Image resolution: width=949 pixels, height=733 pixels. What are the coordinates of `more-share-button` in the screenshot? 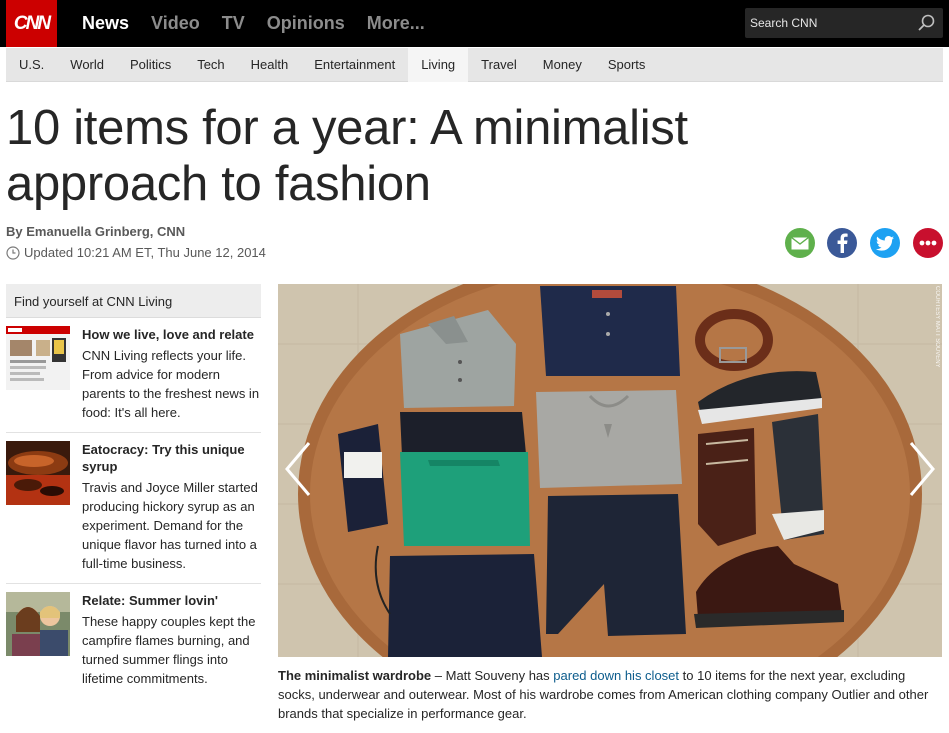 It's located at (928, 243).